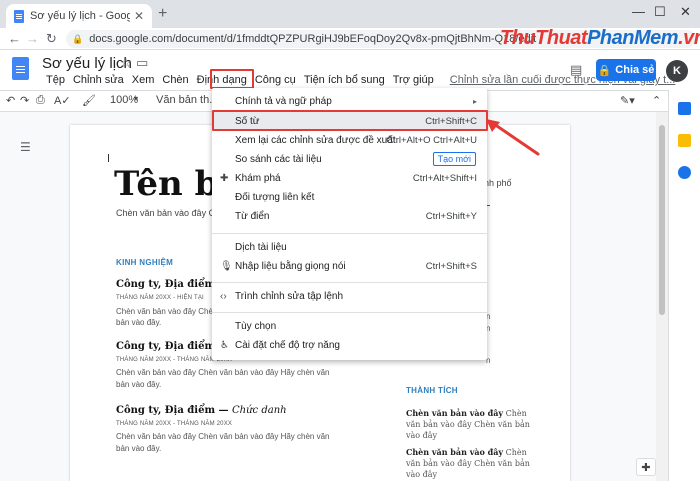 The width and height of the screenshot is (700, 481). Describe the element at coordinates (635, 70) in the screenshot. I see `share-label: Chia sẻ` at that location.